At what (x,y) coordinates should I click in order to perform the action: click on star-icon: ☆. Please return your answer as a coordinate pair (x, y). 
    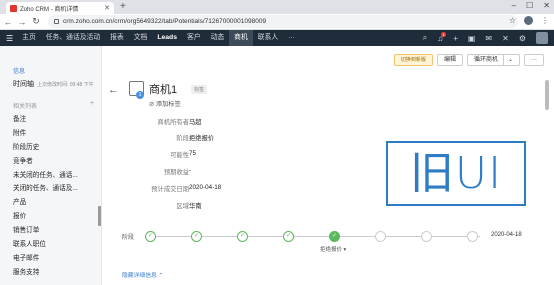
    Looking at the image, I should click on (512, 20).